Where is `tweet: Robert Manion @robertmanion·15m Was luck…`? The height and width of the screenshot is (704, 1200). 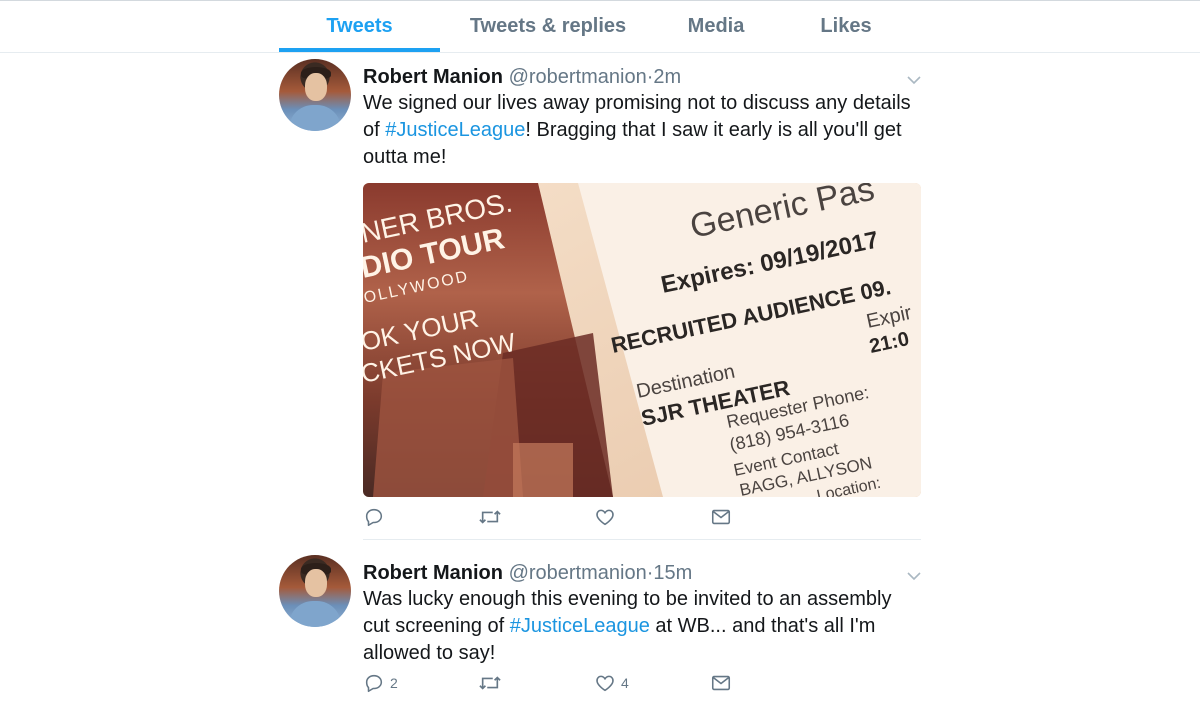
tweet: Robert Manion @robertmanion·15m Was luck… is located at coordinates (600, 628).